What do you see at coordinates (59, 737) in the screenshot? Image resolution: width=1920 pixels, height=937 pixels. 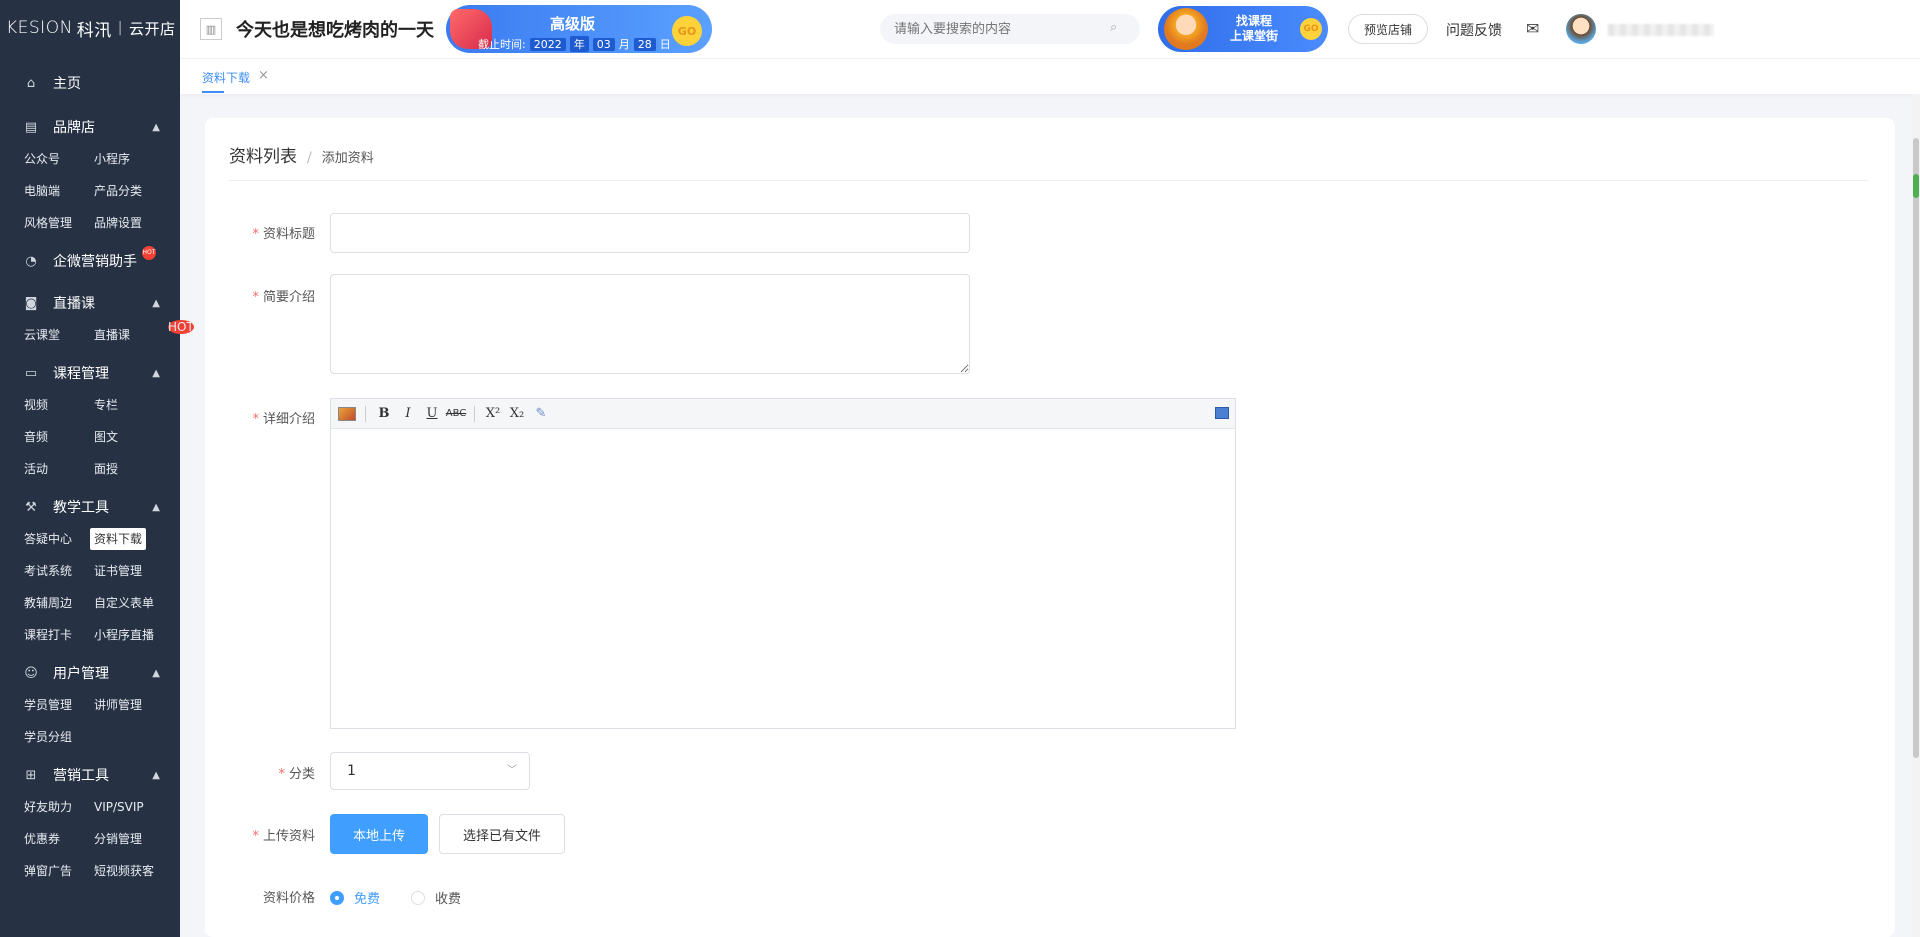 I see `sidebar-item-student-groups: 学员分组` at bounding box center [59, 737].